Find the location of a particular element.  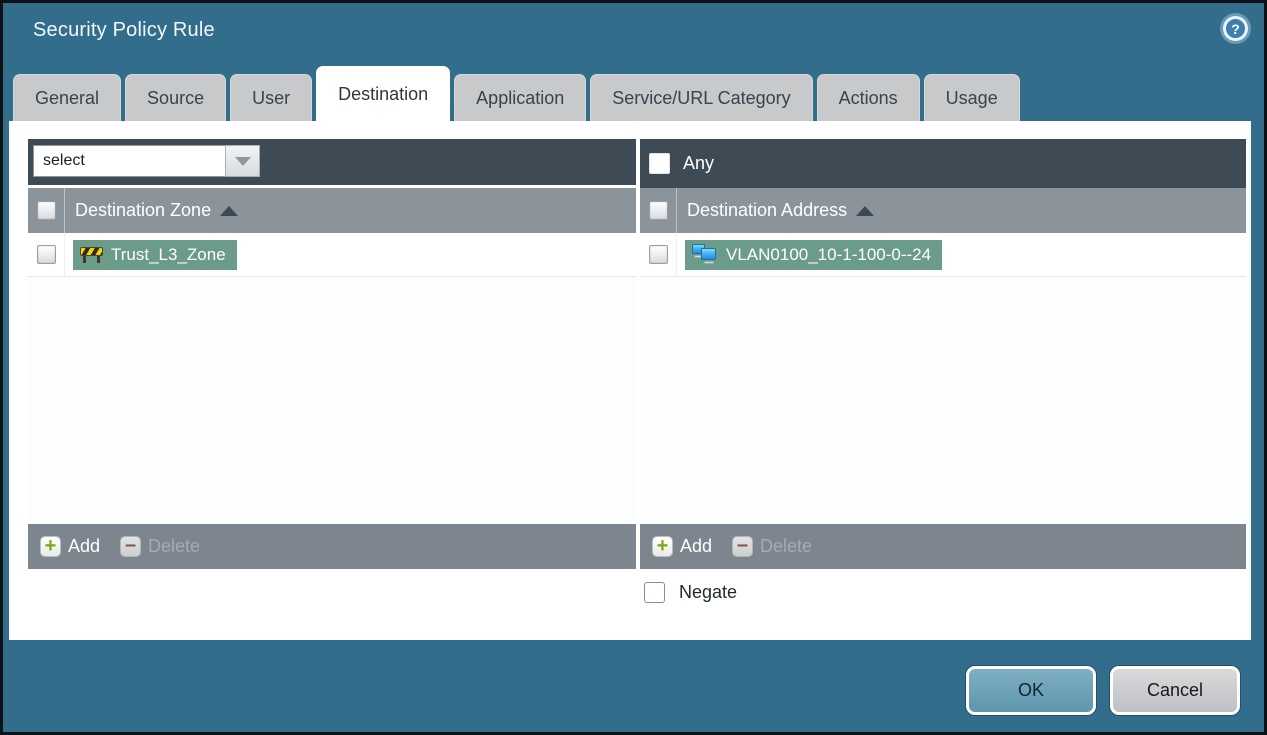

address-footer-bar: Add Delete is located at coordinates (943, 546).